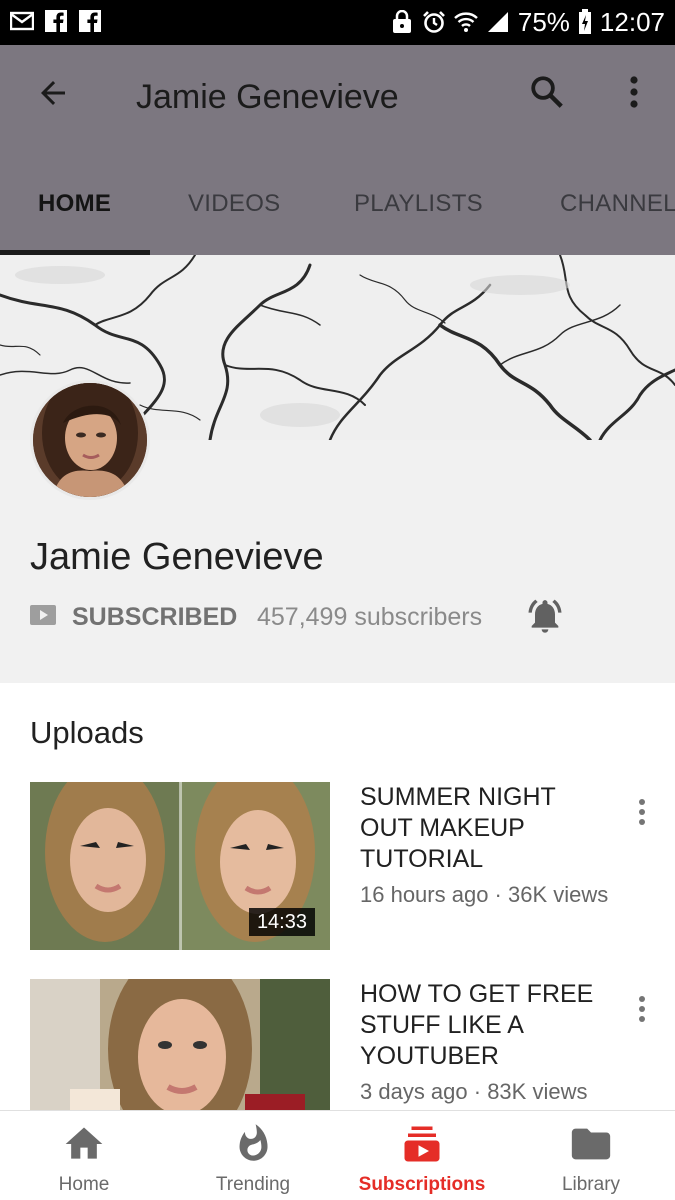 This screenshot has width=675, height=1200. I want to click on app-bar-title: Jamie Genevieve, so click(267, 97).